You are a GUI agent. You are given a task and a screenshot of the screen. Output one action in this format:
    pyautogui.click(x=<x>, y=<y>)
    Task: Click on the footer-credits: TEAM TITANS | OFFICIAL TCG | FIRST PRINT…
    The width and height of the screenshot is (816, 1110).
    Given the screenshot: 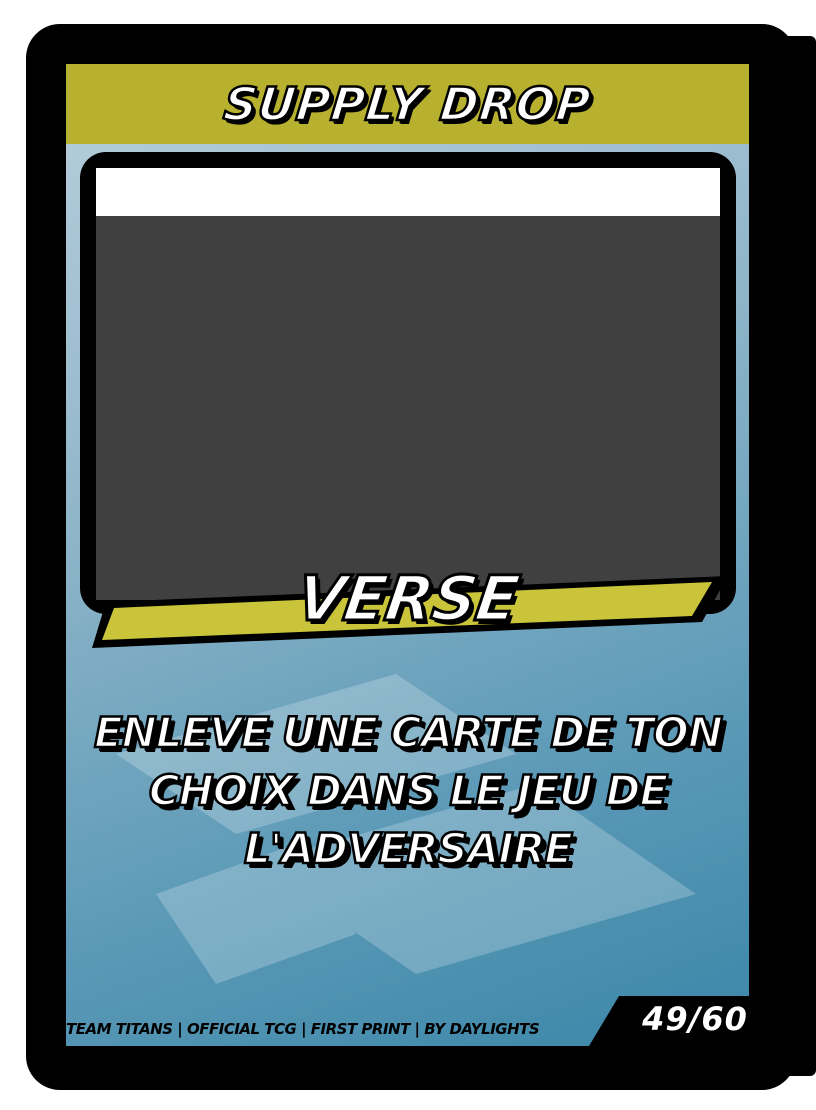 What is the action you would take?
    pyautogui.click(x=303, y=1029)
    